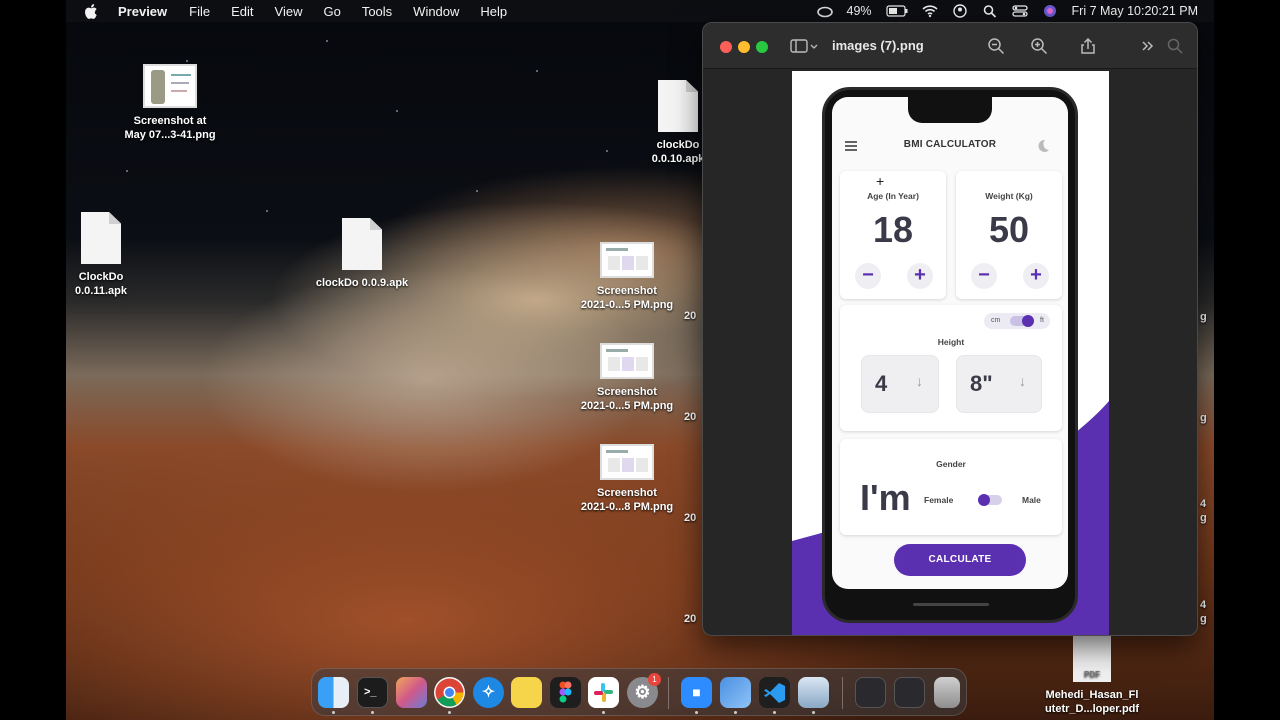 Image resolution: width=1280 pixels, height=720 pixels. What do you see at coordinates (1050, 11) in the screenshot?
I see `siri-icon` at bounding box center [1050, 11].